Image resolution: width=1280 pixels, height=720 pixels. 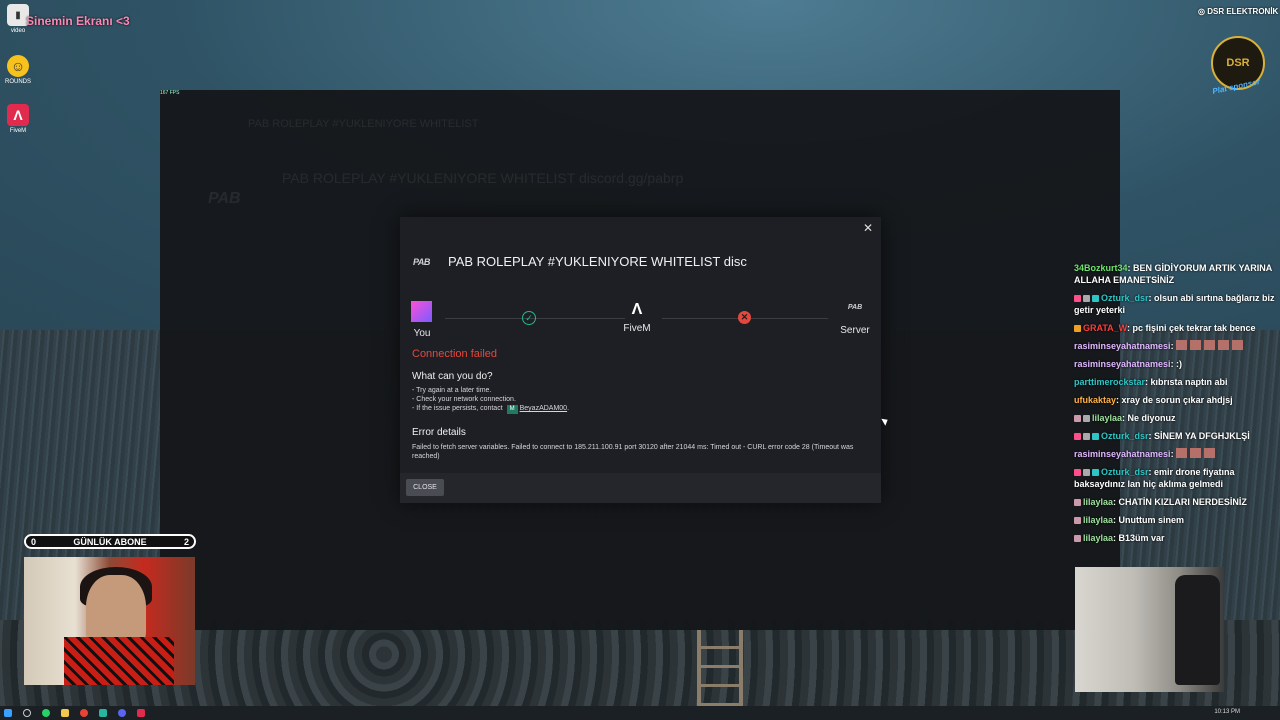 What do you see at coordinates (1227, 712) in the screenshot?
I see `system-clock: 10:13 PM` at bounding box center [1227, 712].